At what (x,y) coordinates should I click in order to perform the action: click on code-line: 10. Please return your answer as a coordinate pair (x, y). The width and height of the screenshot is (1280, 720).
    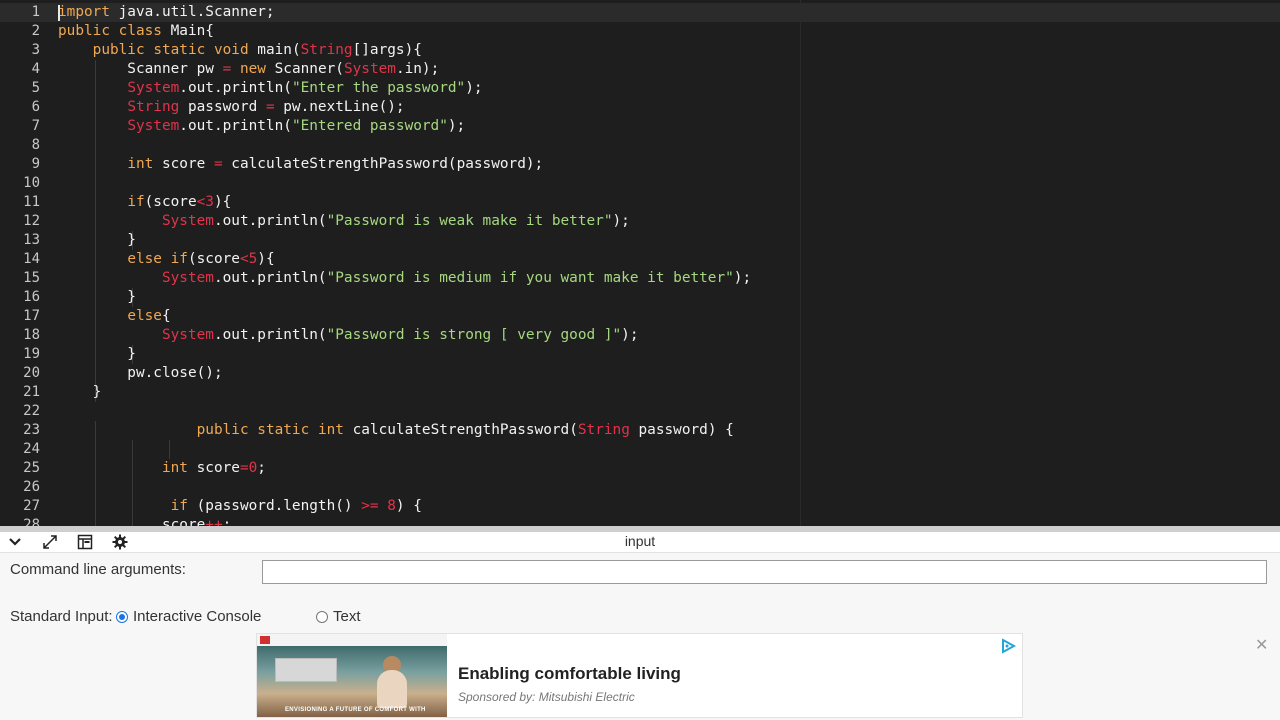
    Looking at the image, I should click on (640, 183).